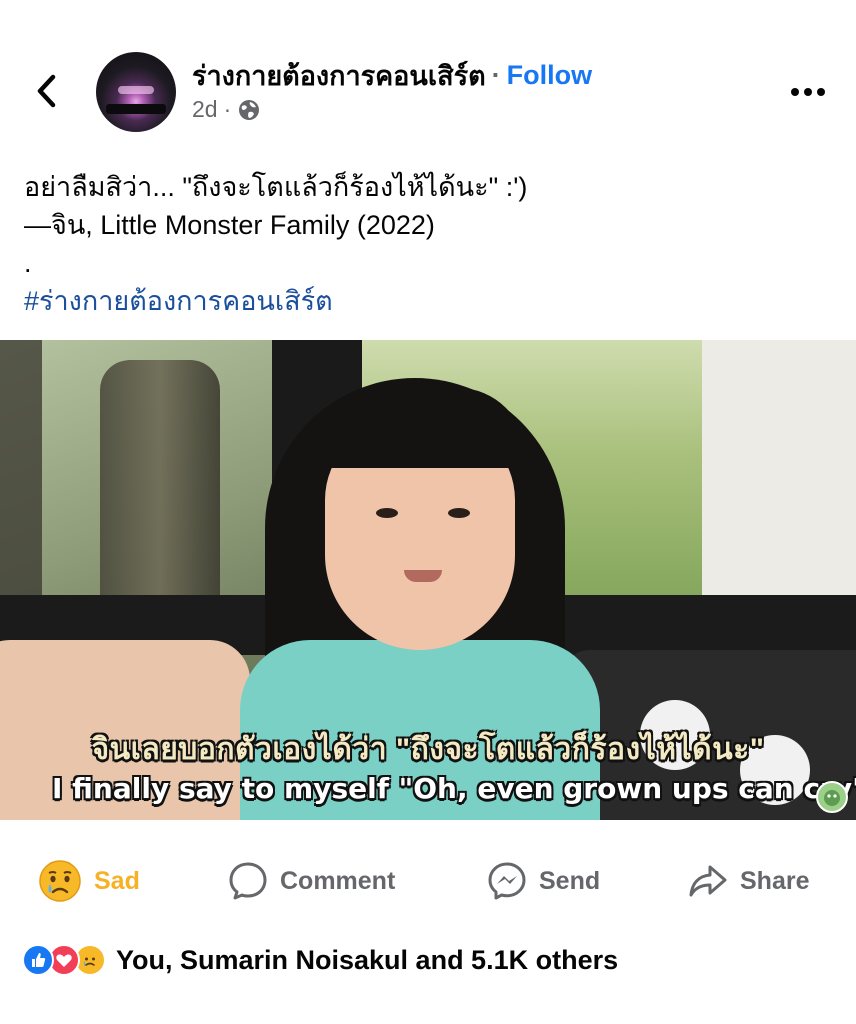  Describe the element at coordinates (229, 225) in the screenshot. I see `caption-line: —จิน, Little Monster Family (2022)` at that location.